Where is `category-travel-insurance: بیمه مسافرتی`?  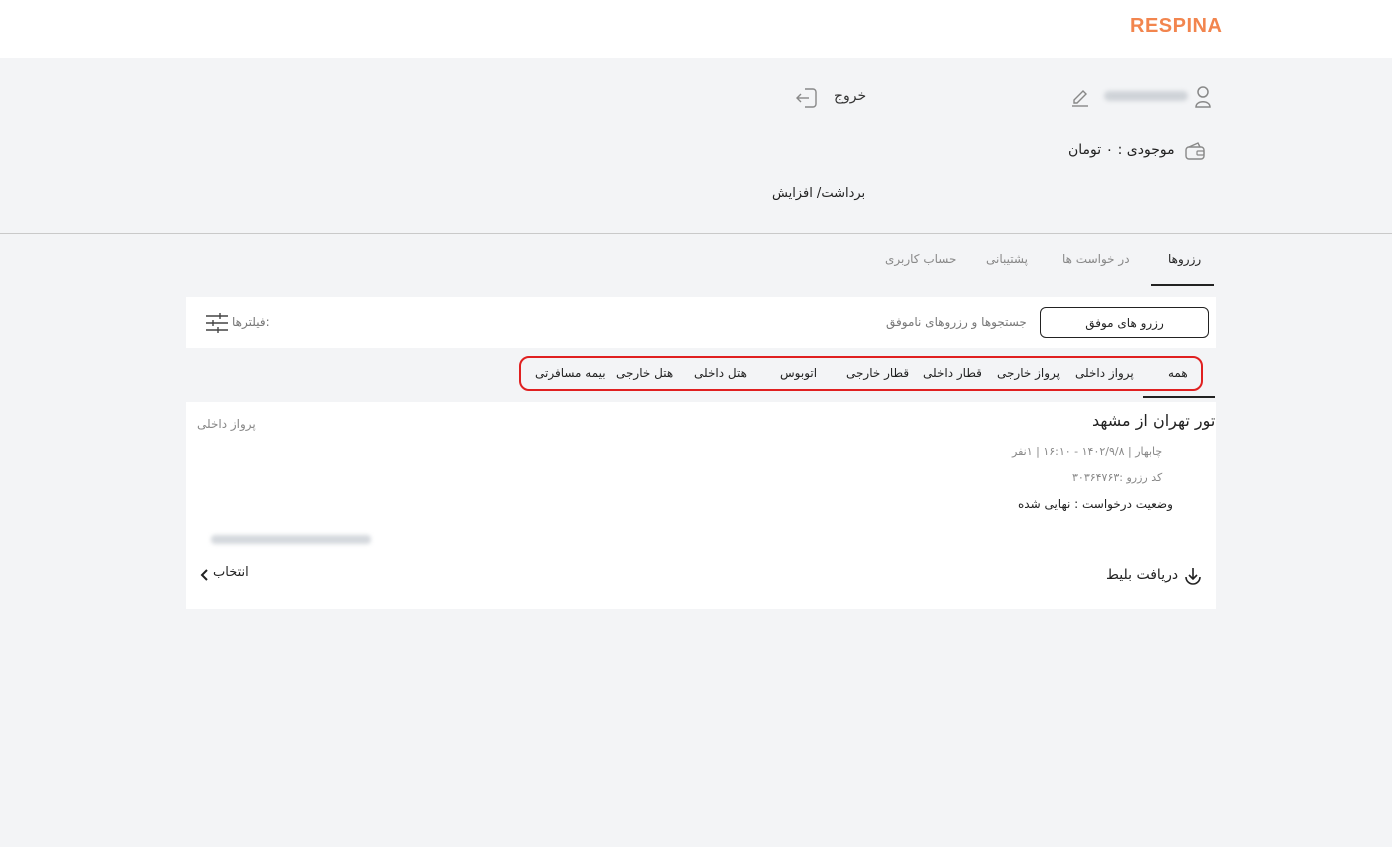
category-travel-insurance: بیمه مسافرتی is located at coordinates (570, 373).